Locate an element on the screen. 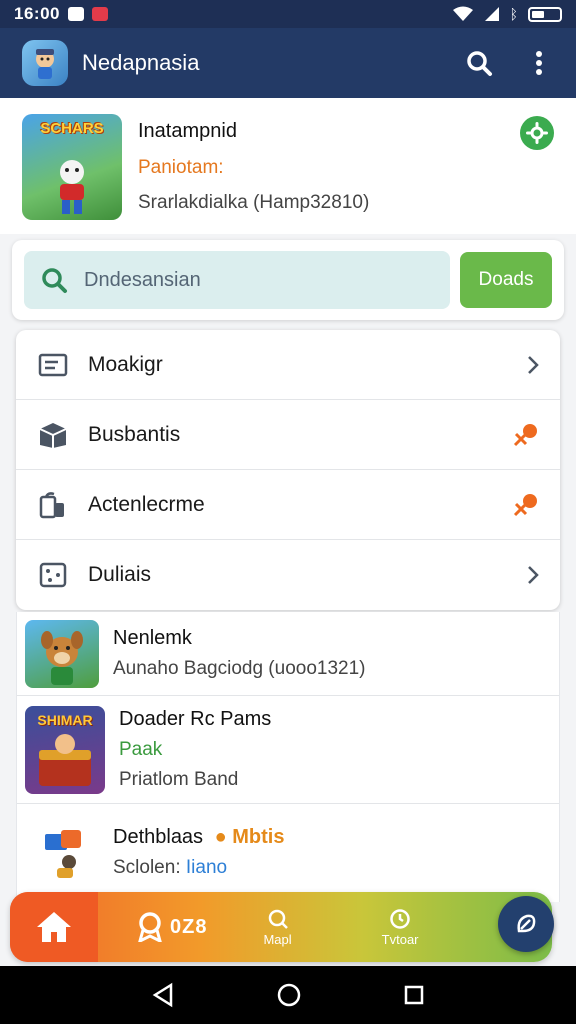 Image resolution: width=576 pixels, height=1024 pixels. nav-timer-button: Tvtoar is located at coordinates (400, 927).